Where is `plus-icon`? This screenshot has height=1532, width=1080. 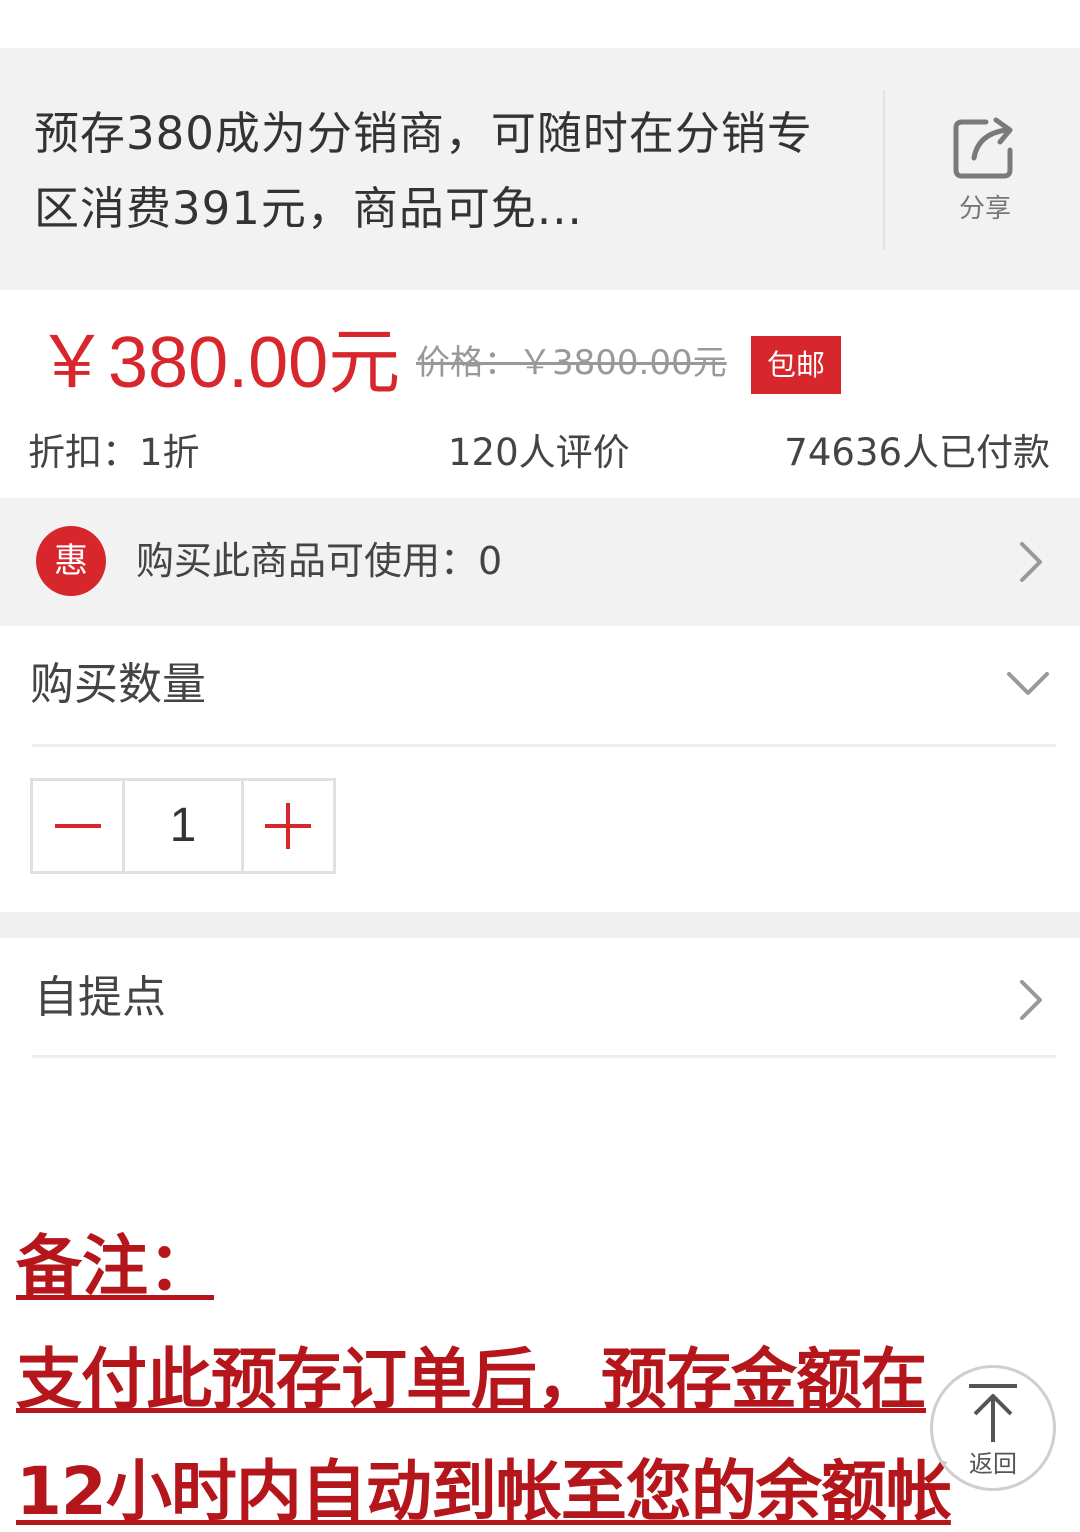 plus-icon is located at coordinates (288, 826).